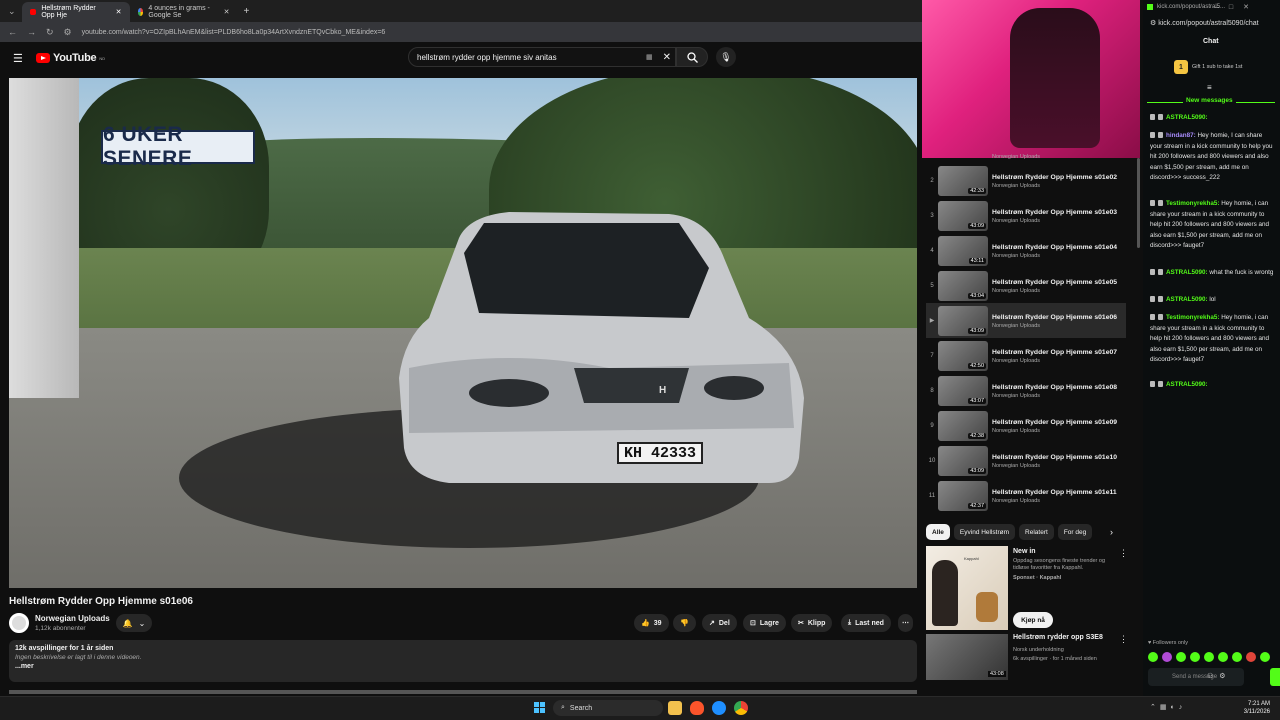  Describe the element at coordinates (608, 708) in the screenshot. I see `taskbar-search: ⌕ Search` at that location.